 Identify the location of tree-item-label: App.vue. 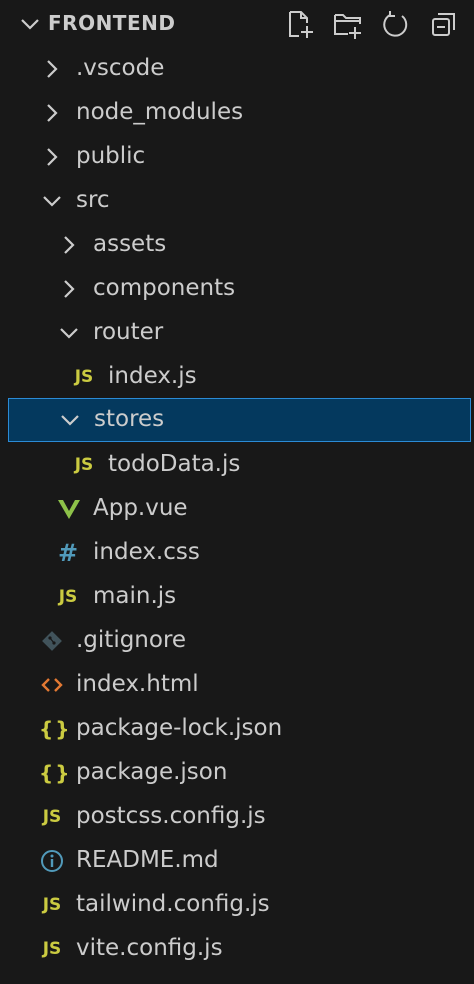
(140, 508).